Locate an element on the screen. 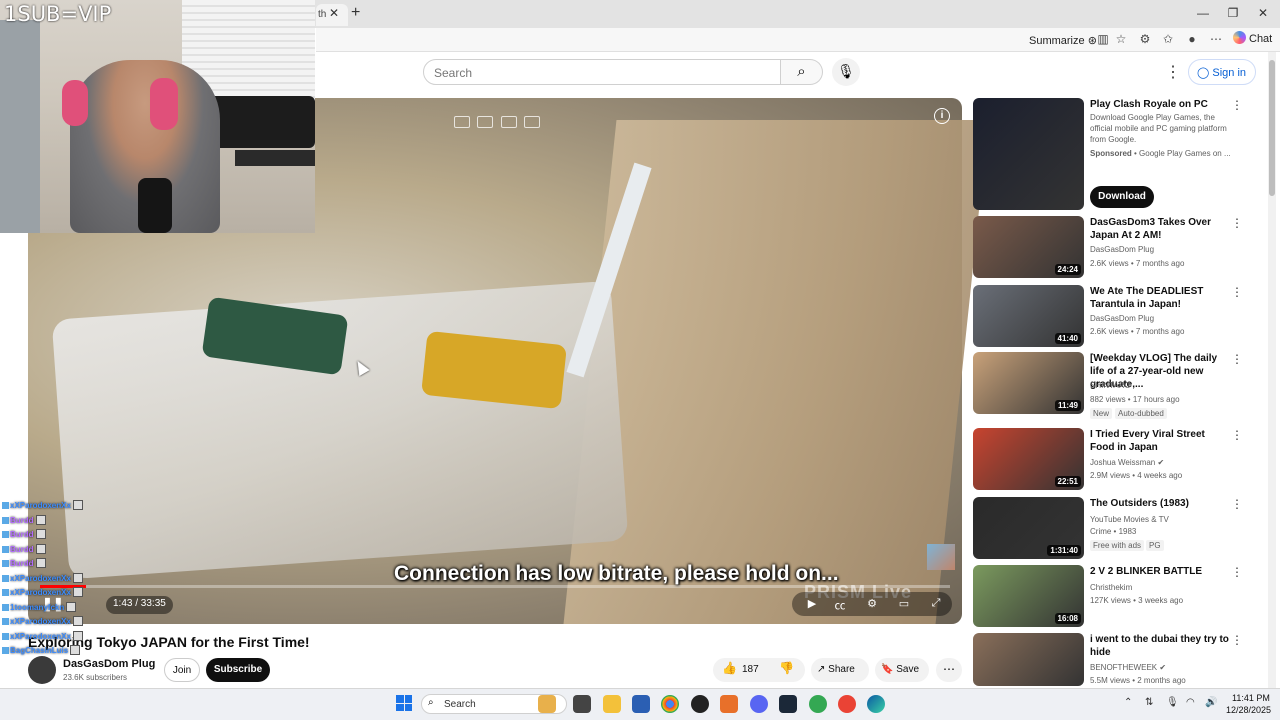 Image resolution: width=1280 pixels, height=720 pixels. more-actions-icon: ⋯ is located at coordinates (949, 670).